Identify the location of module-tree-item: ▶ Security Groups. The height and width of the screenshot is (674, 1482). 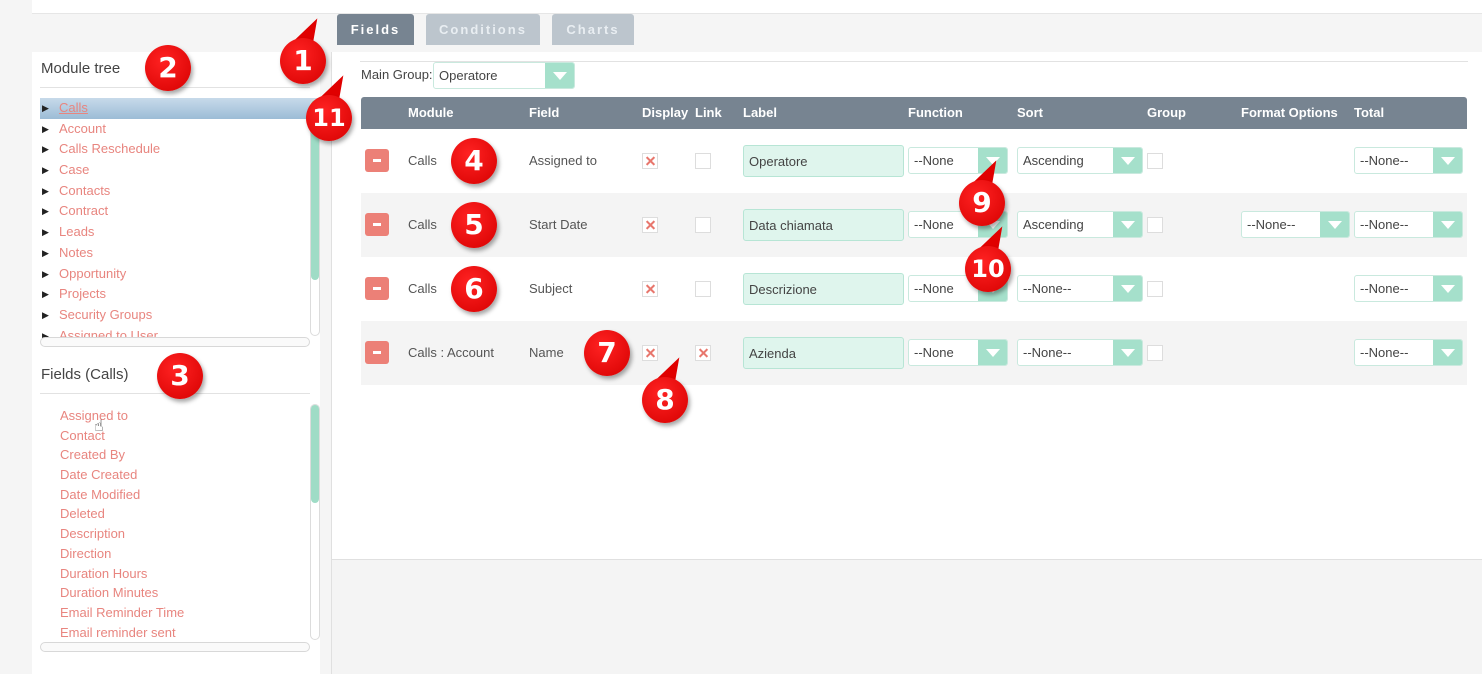
(181, 315).